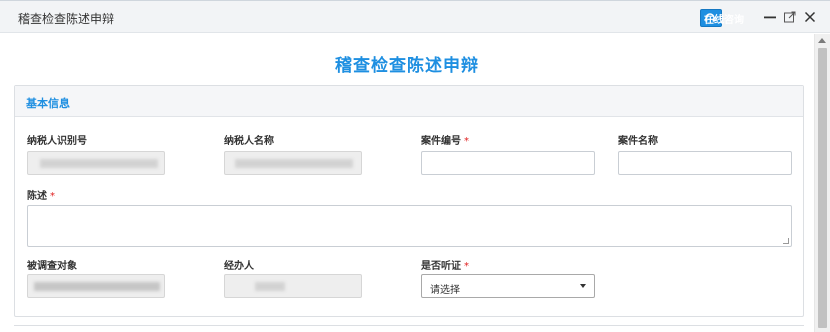  What do you see at coordinates (810, 17) in the screenshot?
I see `close-icon` at bounding box center [810, 17].